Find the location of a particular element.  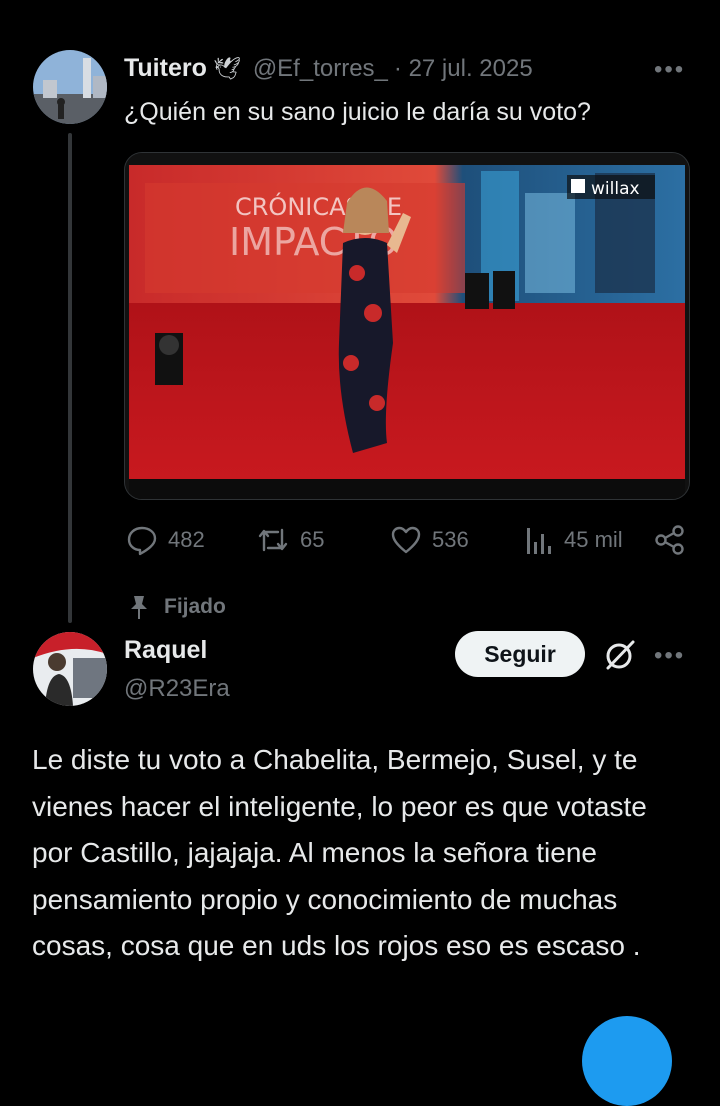

views-count: 45 mil is located at coordinates (593, 539).